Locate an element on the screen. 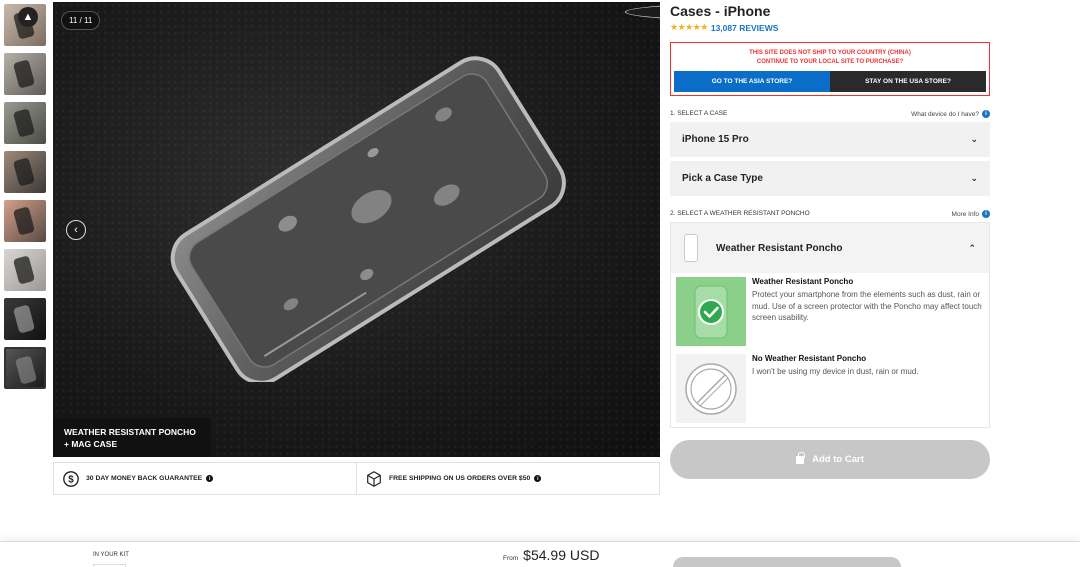  poncho-selector-header: Weather Resistant Poncho ⌃ is located at coordinates (830, 248).